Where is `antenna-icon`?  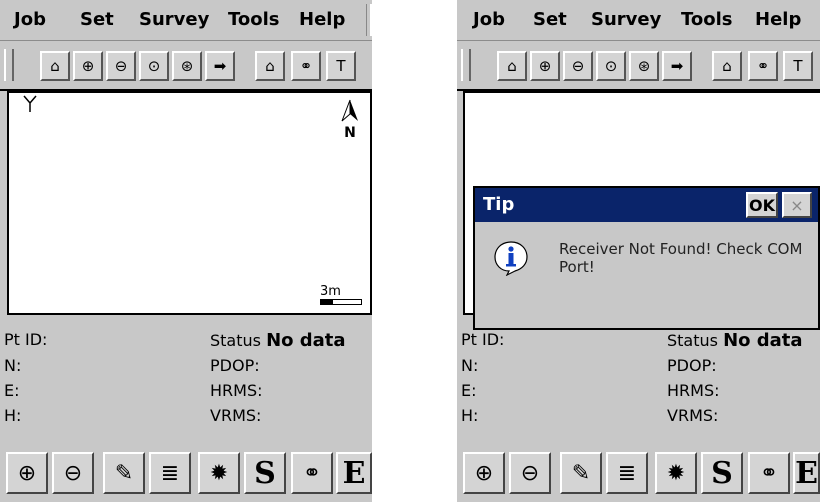 antenna-icon is located at coordinates (30, 106).